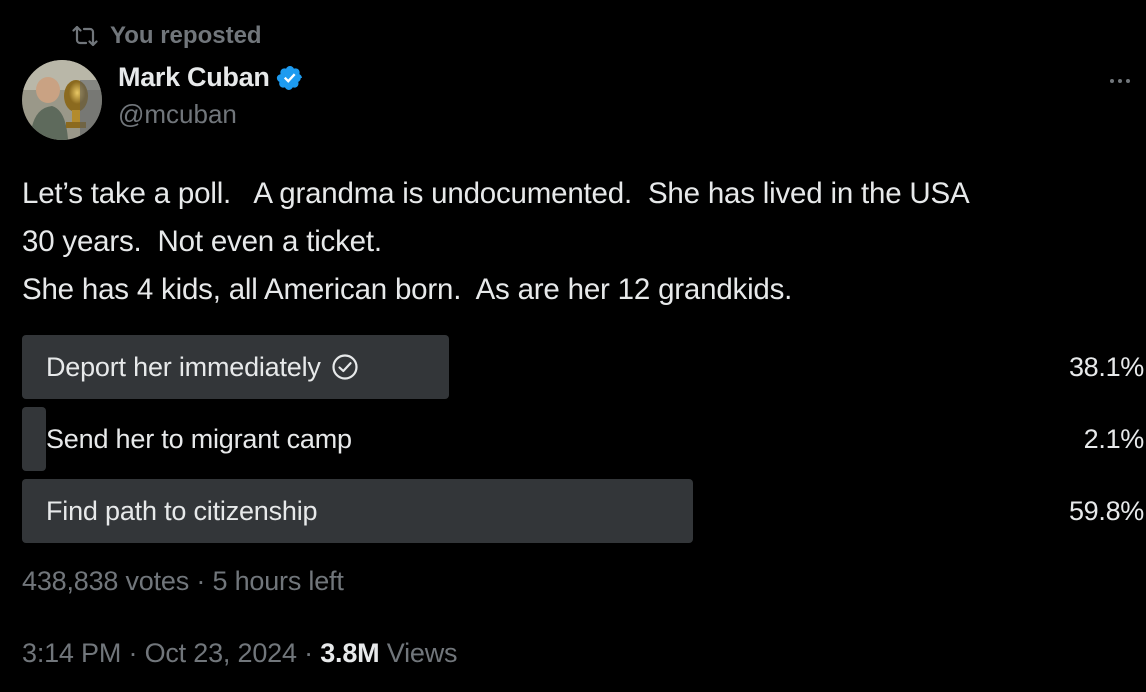  Describe the element at coordinates (583, 511) in the screenshot. I see `poll-option: Find path to citizenship 59.8%` at that location.